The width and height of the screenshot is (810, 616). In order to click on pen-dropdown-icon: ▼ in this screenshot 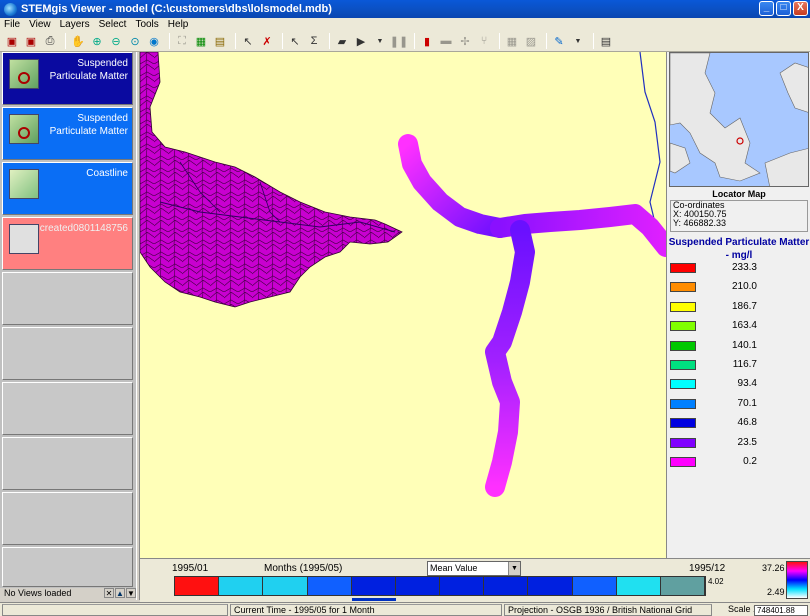, I will do `click(578, 41)`.